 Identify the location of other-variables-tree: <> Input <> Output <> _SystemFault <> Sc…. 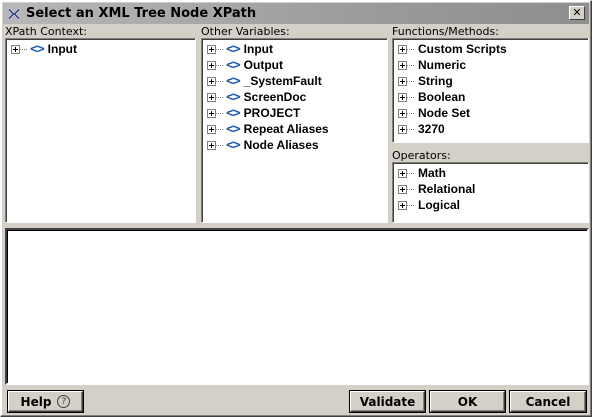
(294, 130).